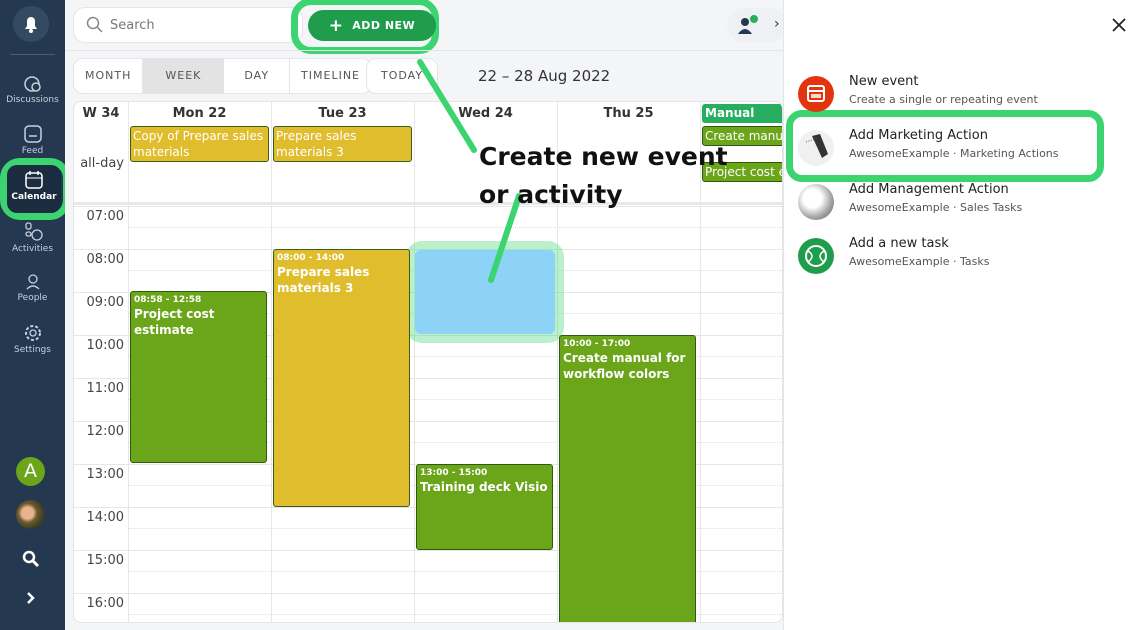 This screenshot has width=1132, height=630. Describe the element at coordinates (30, 471) in the screenshot. I see `account-avatar: A` at that location.